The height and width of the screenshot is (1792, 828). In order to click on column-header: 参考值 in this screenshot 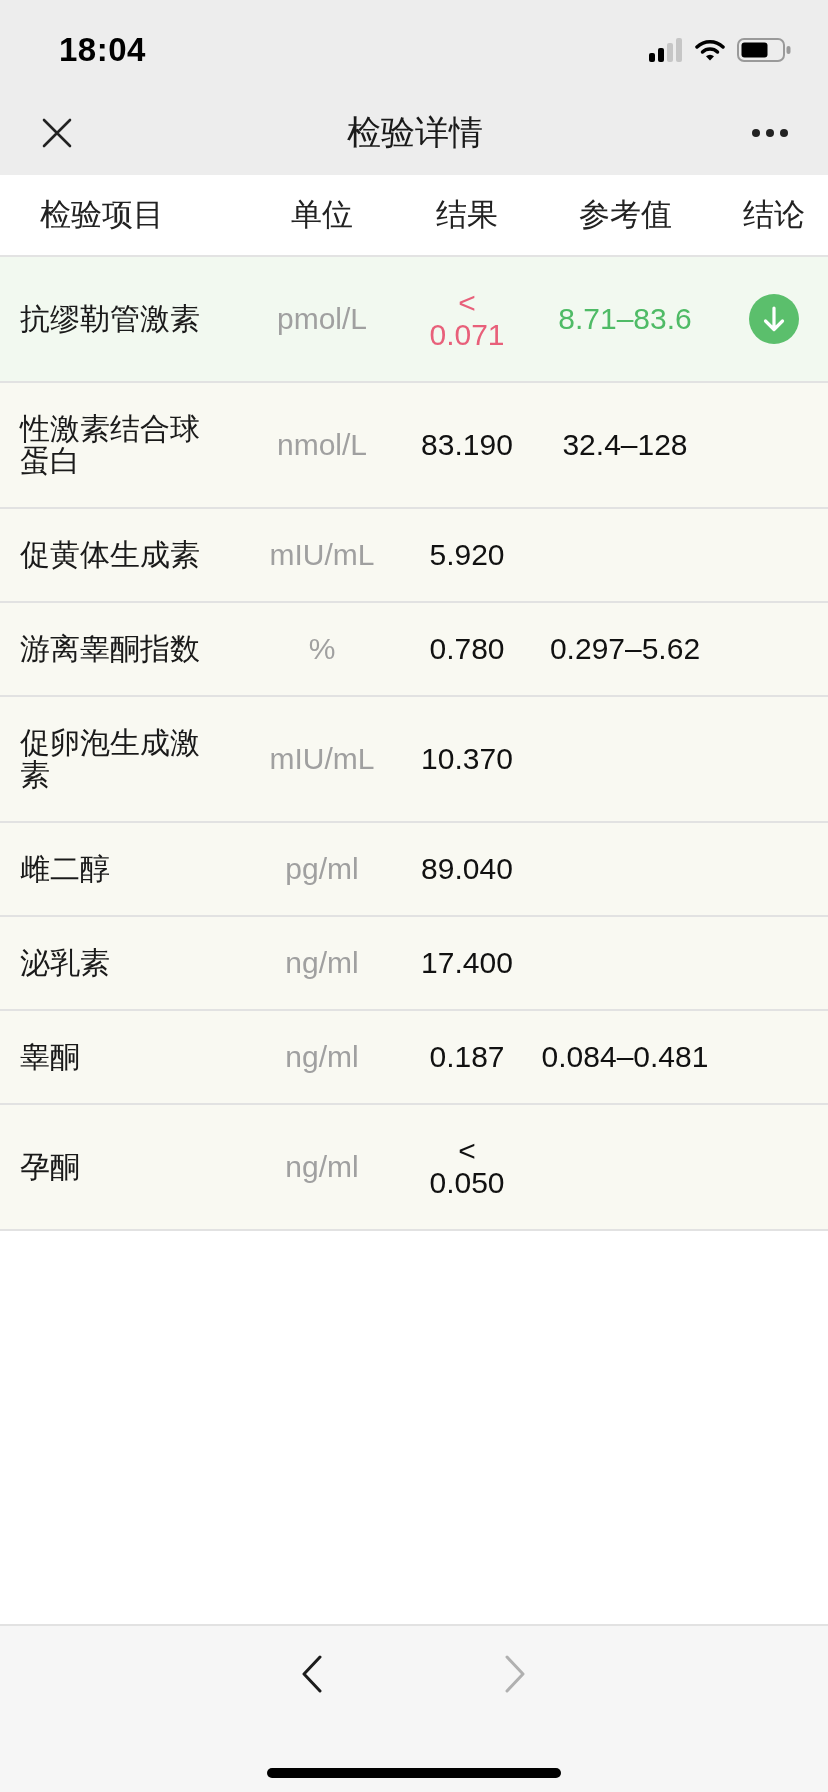, I will do `click(625, 215)`.